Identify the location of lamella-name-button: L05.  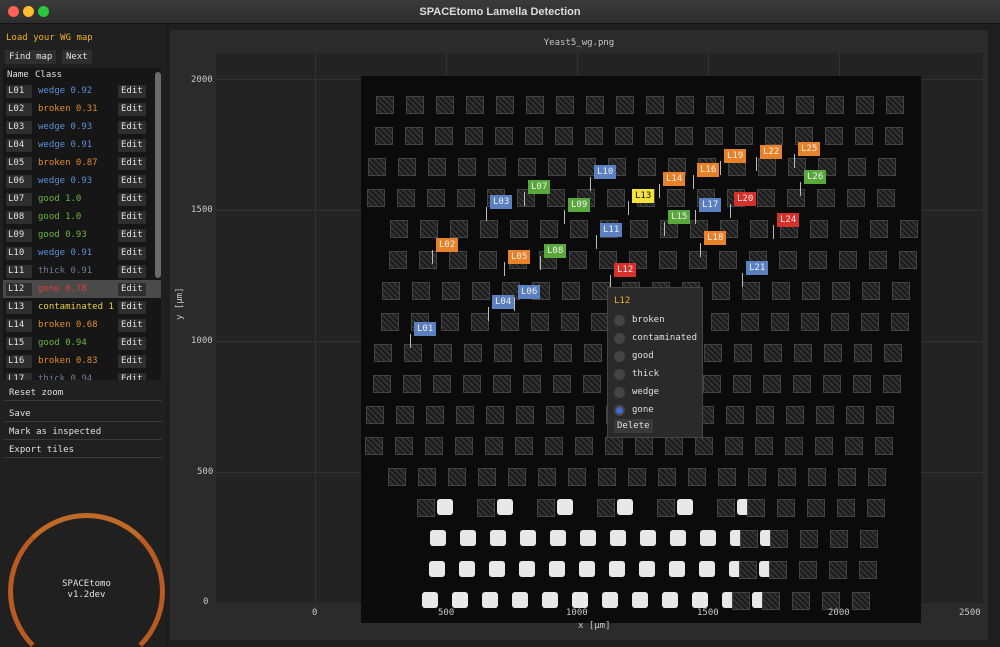
(19, 163).